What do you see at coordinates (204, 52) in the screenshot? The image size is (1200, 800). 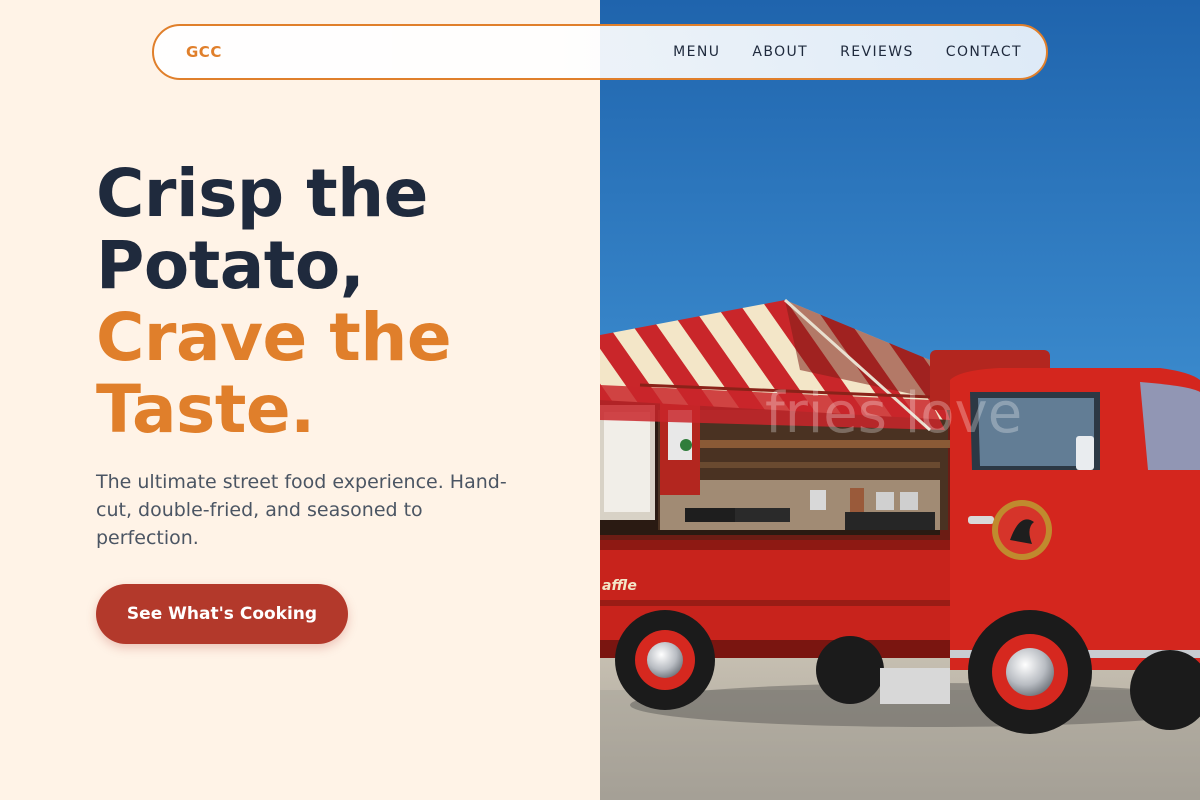 I see `brand-logo: GCC` at bounding box center [204, 52].